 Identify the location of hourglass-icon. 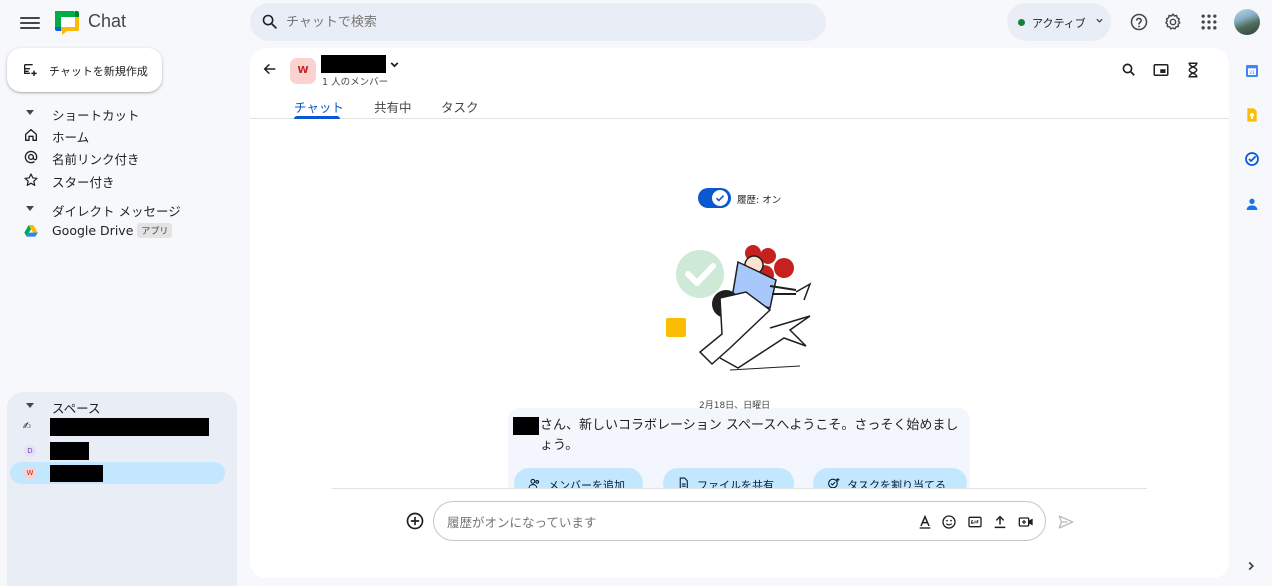
(1193, 70).